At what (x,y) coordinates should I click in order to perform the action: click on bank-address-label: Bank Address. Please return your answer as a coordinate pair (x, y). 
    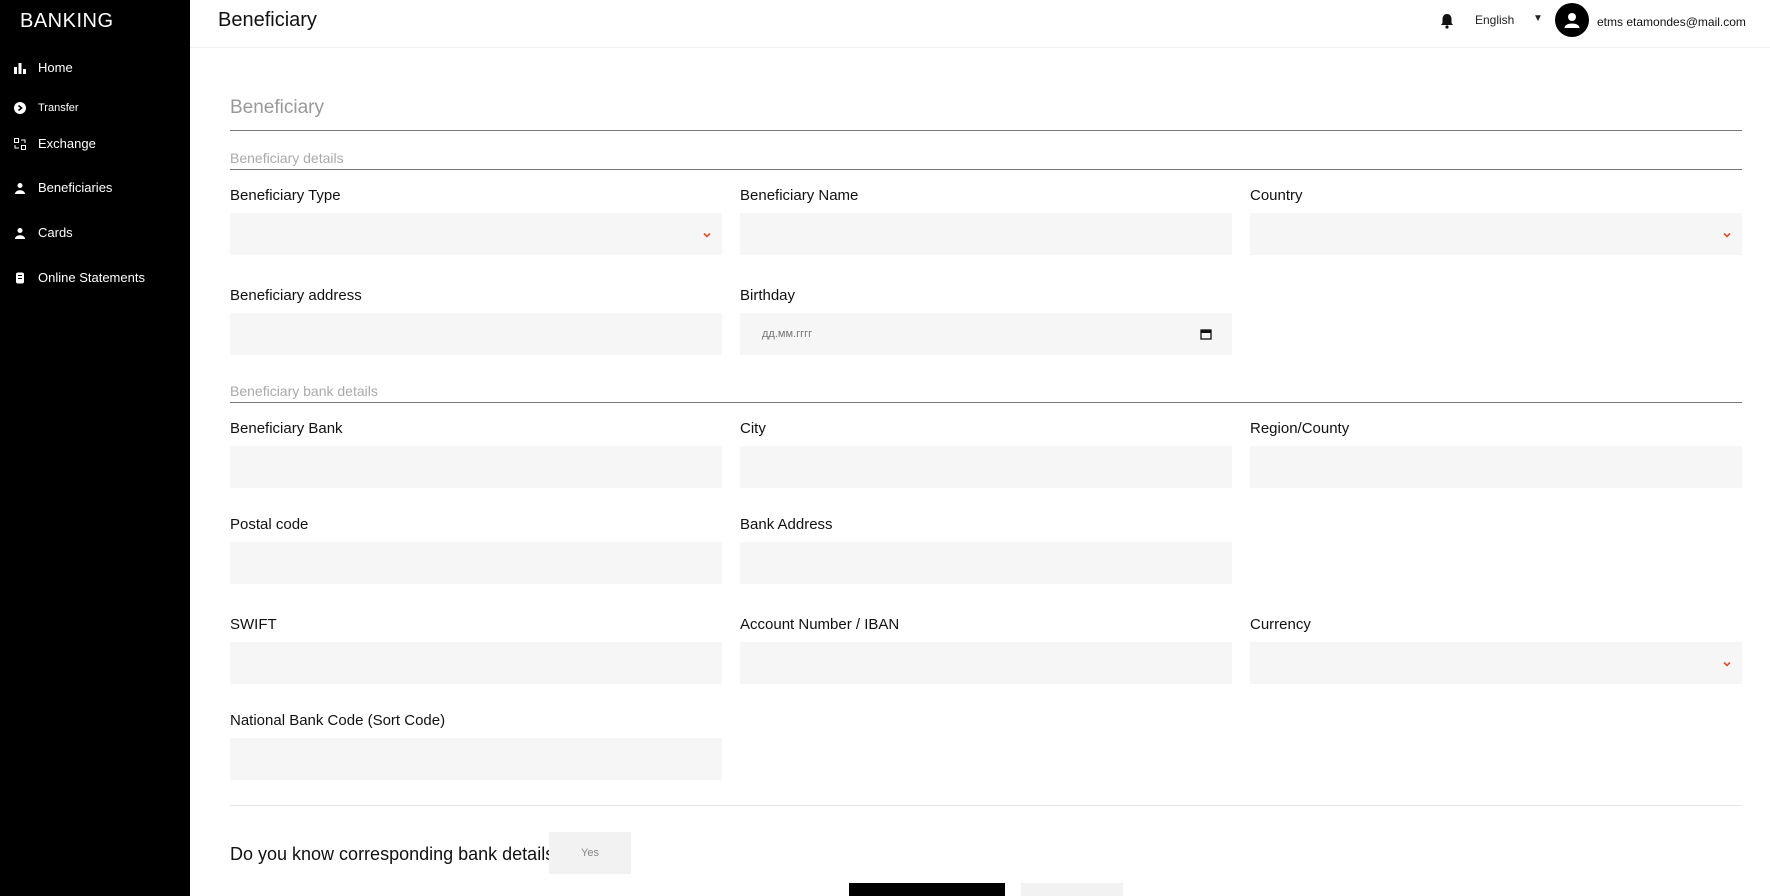
    Looking at the image, I should click on (786, 524).